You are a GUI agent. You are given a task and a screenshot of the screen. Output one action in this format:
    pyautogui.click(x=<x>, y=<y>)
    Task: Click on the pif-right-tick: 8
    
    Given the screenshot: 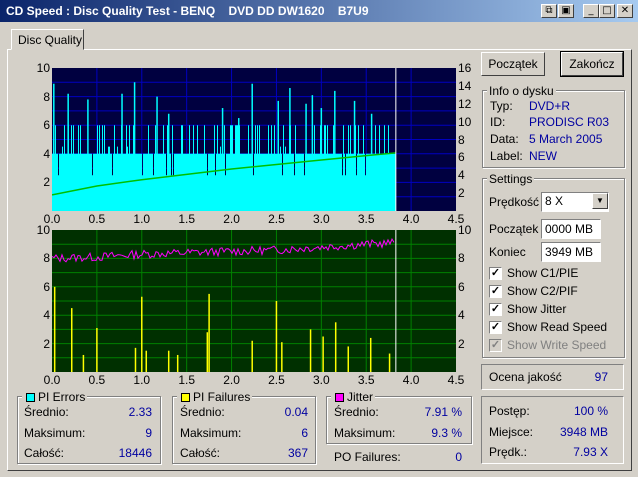 What is the action you would take?
    pyautogui.click(x=461, y=258)
    